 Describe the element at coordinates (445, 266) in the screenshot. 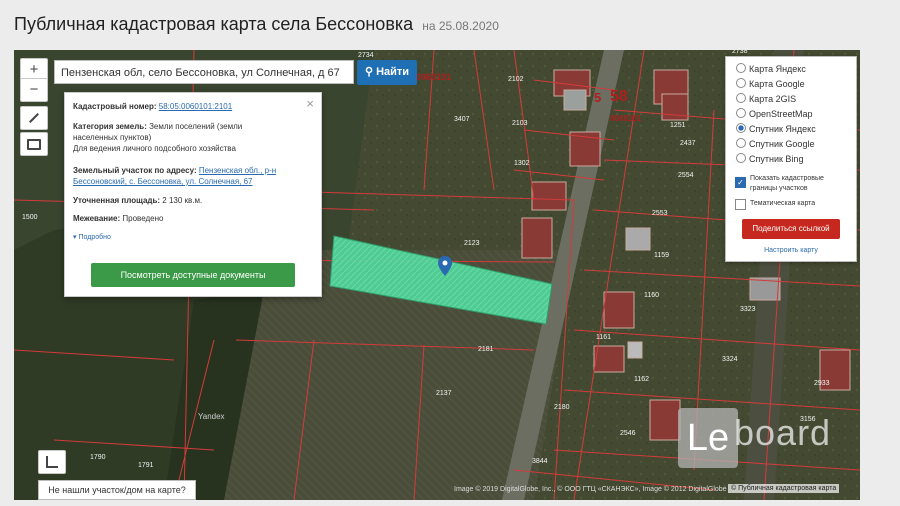

I see `location-marker-icon` at that location.